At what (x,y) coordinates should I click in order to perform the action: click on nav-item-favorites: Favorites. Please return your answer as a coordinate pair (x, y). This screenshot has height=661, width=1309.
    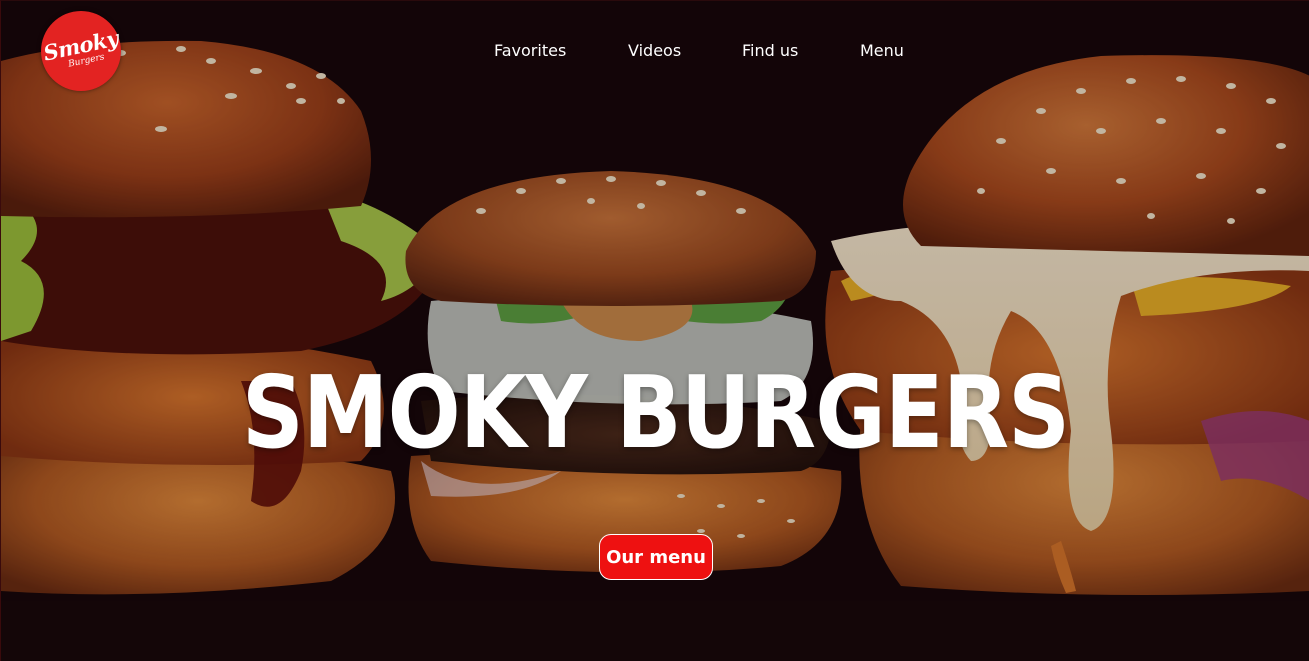
    Looking at the image, I should click on (530, 51).